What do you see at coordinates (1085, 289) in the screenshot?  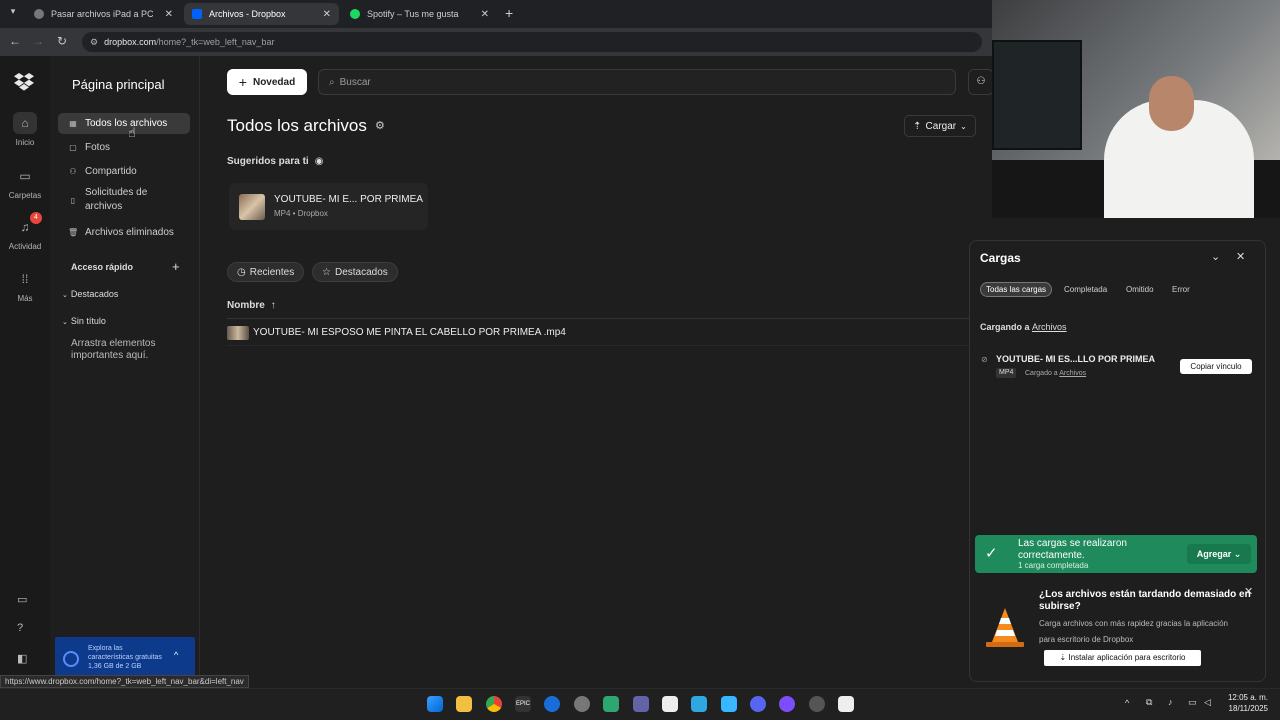 I see `chip-completed: Completada` at bounding box center [1085, 289].